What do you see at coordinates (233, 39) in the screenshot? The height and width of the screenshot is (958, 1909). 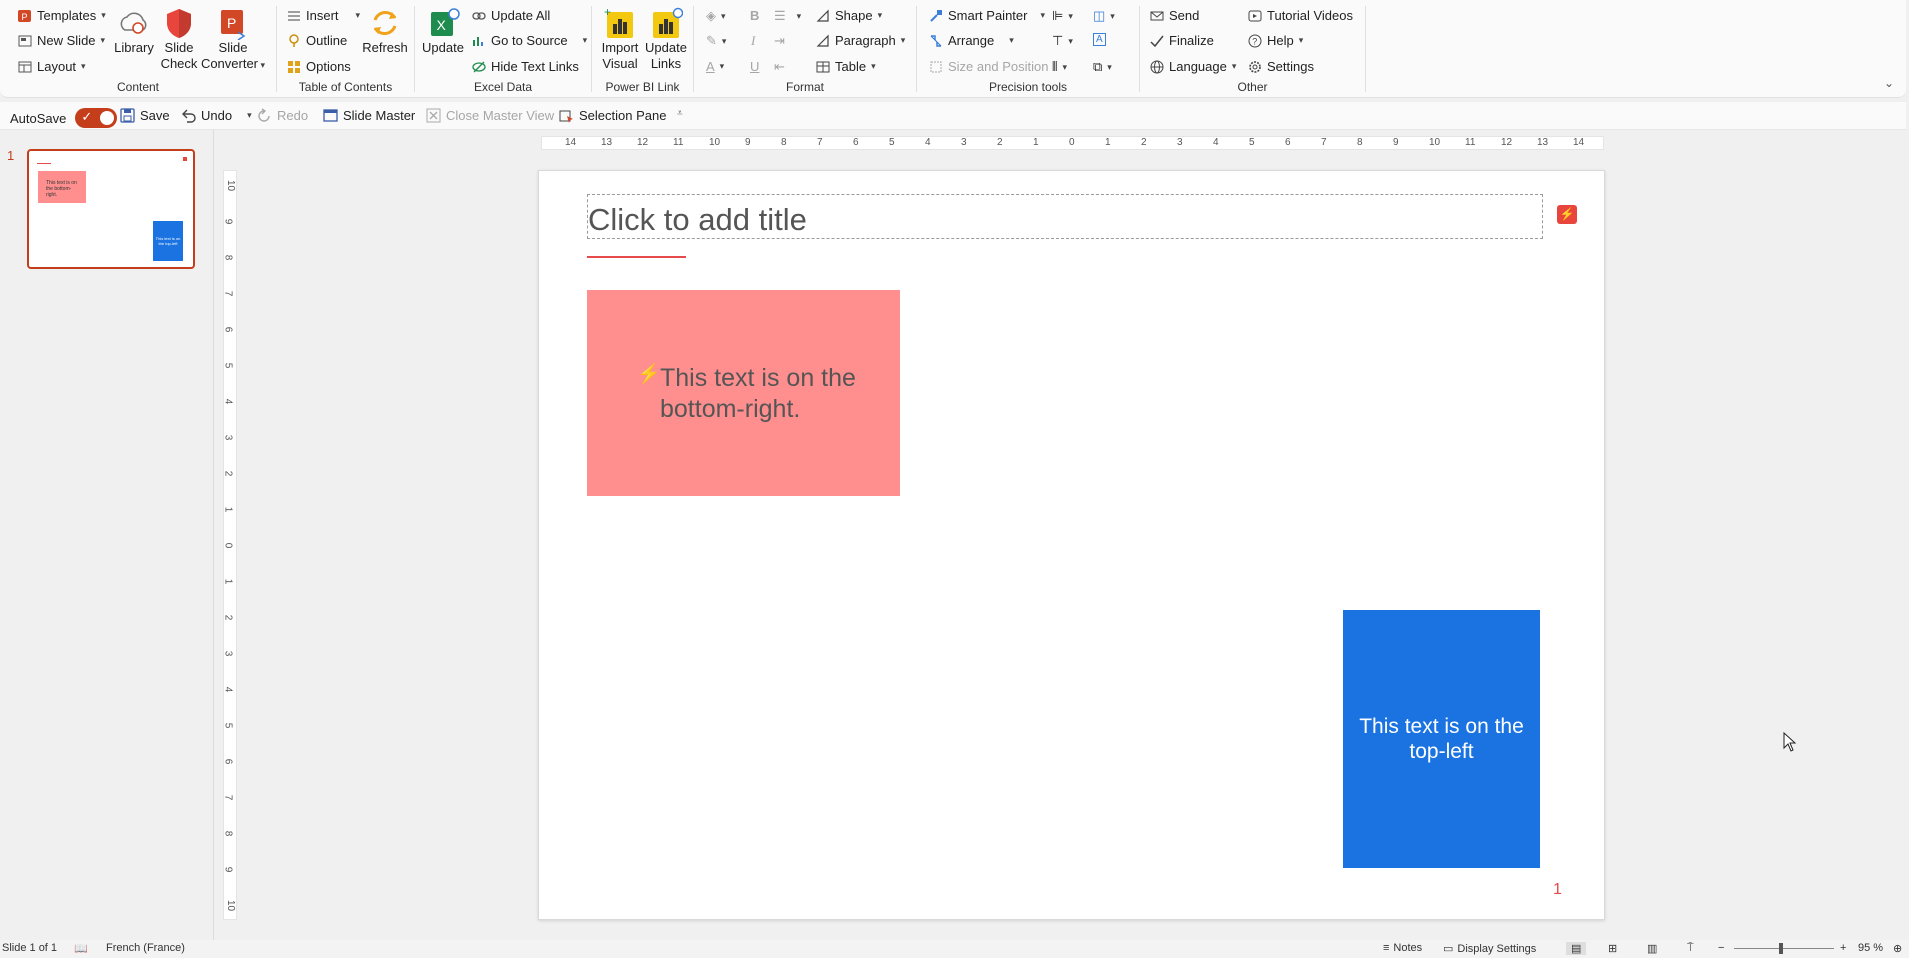 I see `slide-converter-button: P Slide Converter ▾` at bounding box center [233, 39].